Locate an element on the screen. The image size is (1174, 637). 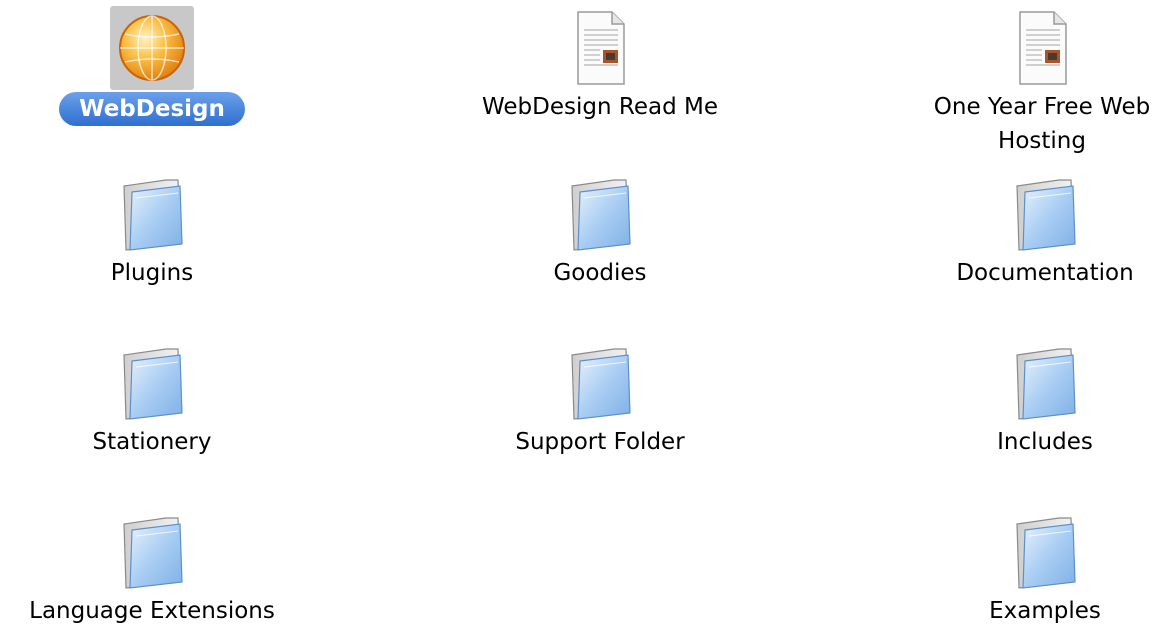
folder-item-documentation: Documentation is located at coordinates (1029, 234).